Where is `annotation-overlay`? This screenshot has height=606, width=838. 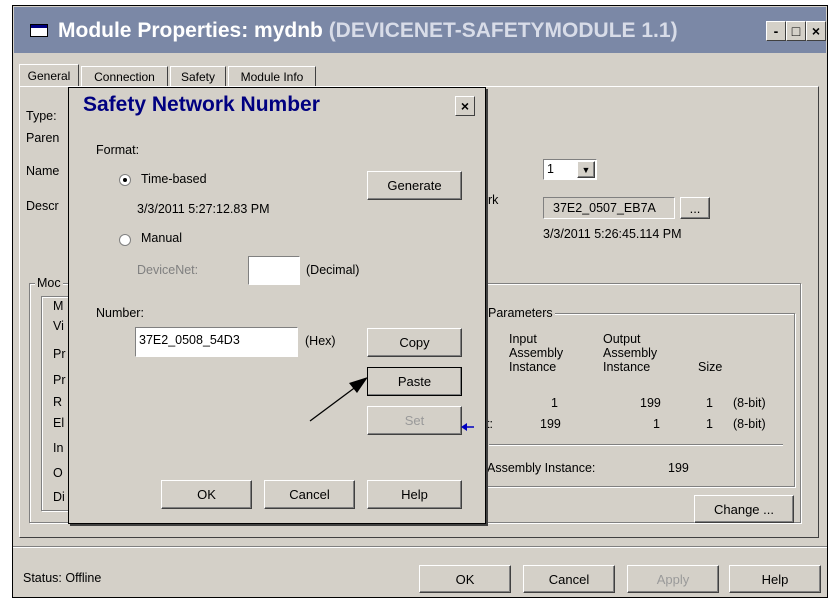
annotation-overlay is located at coordinates (391, 404).